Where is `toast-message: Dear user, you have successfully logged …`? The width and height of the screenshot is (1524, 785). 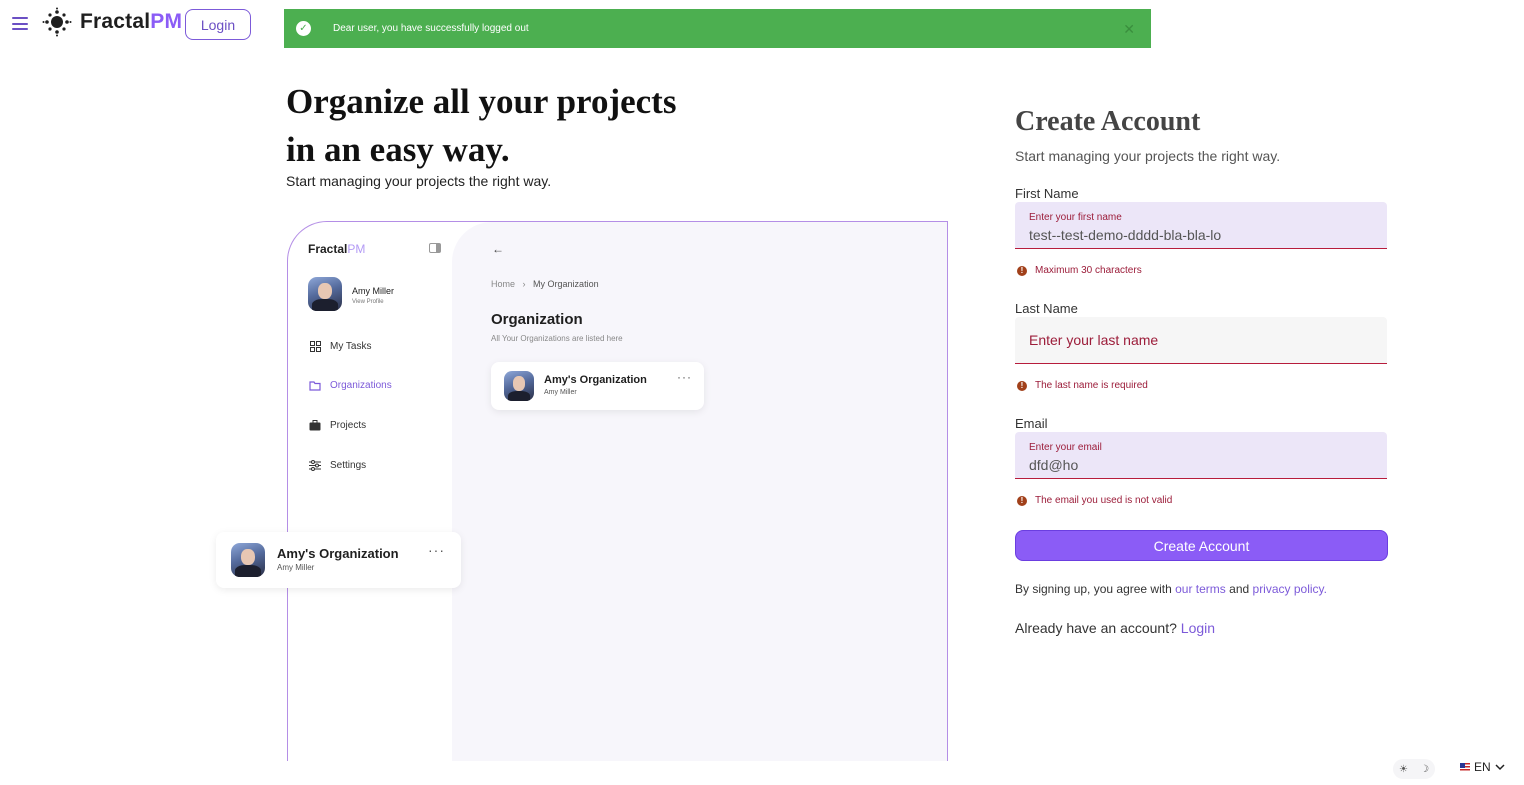 toast-message: Dear user, you have successfully logged … is located at coordinates (431, 28).